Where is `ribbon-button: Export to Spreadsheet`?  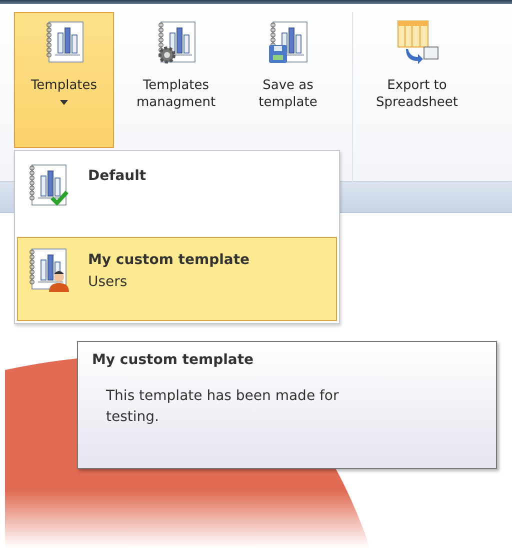
ribbon-button: Export to Spreadsheet is located at coordinates (417, 80).